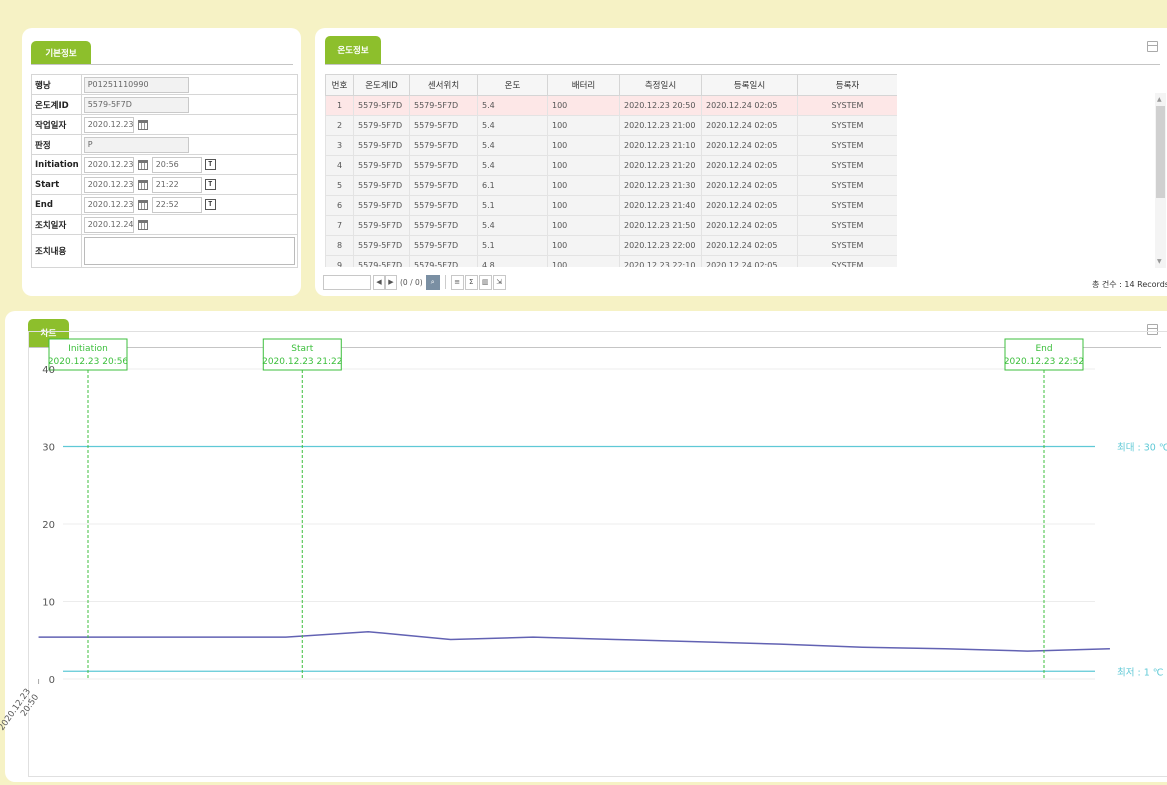 This screenshot has width=1167, height=785. I want to click on prev-page-icon: ◀, so click(379, 282).